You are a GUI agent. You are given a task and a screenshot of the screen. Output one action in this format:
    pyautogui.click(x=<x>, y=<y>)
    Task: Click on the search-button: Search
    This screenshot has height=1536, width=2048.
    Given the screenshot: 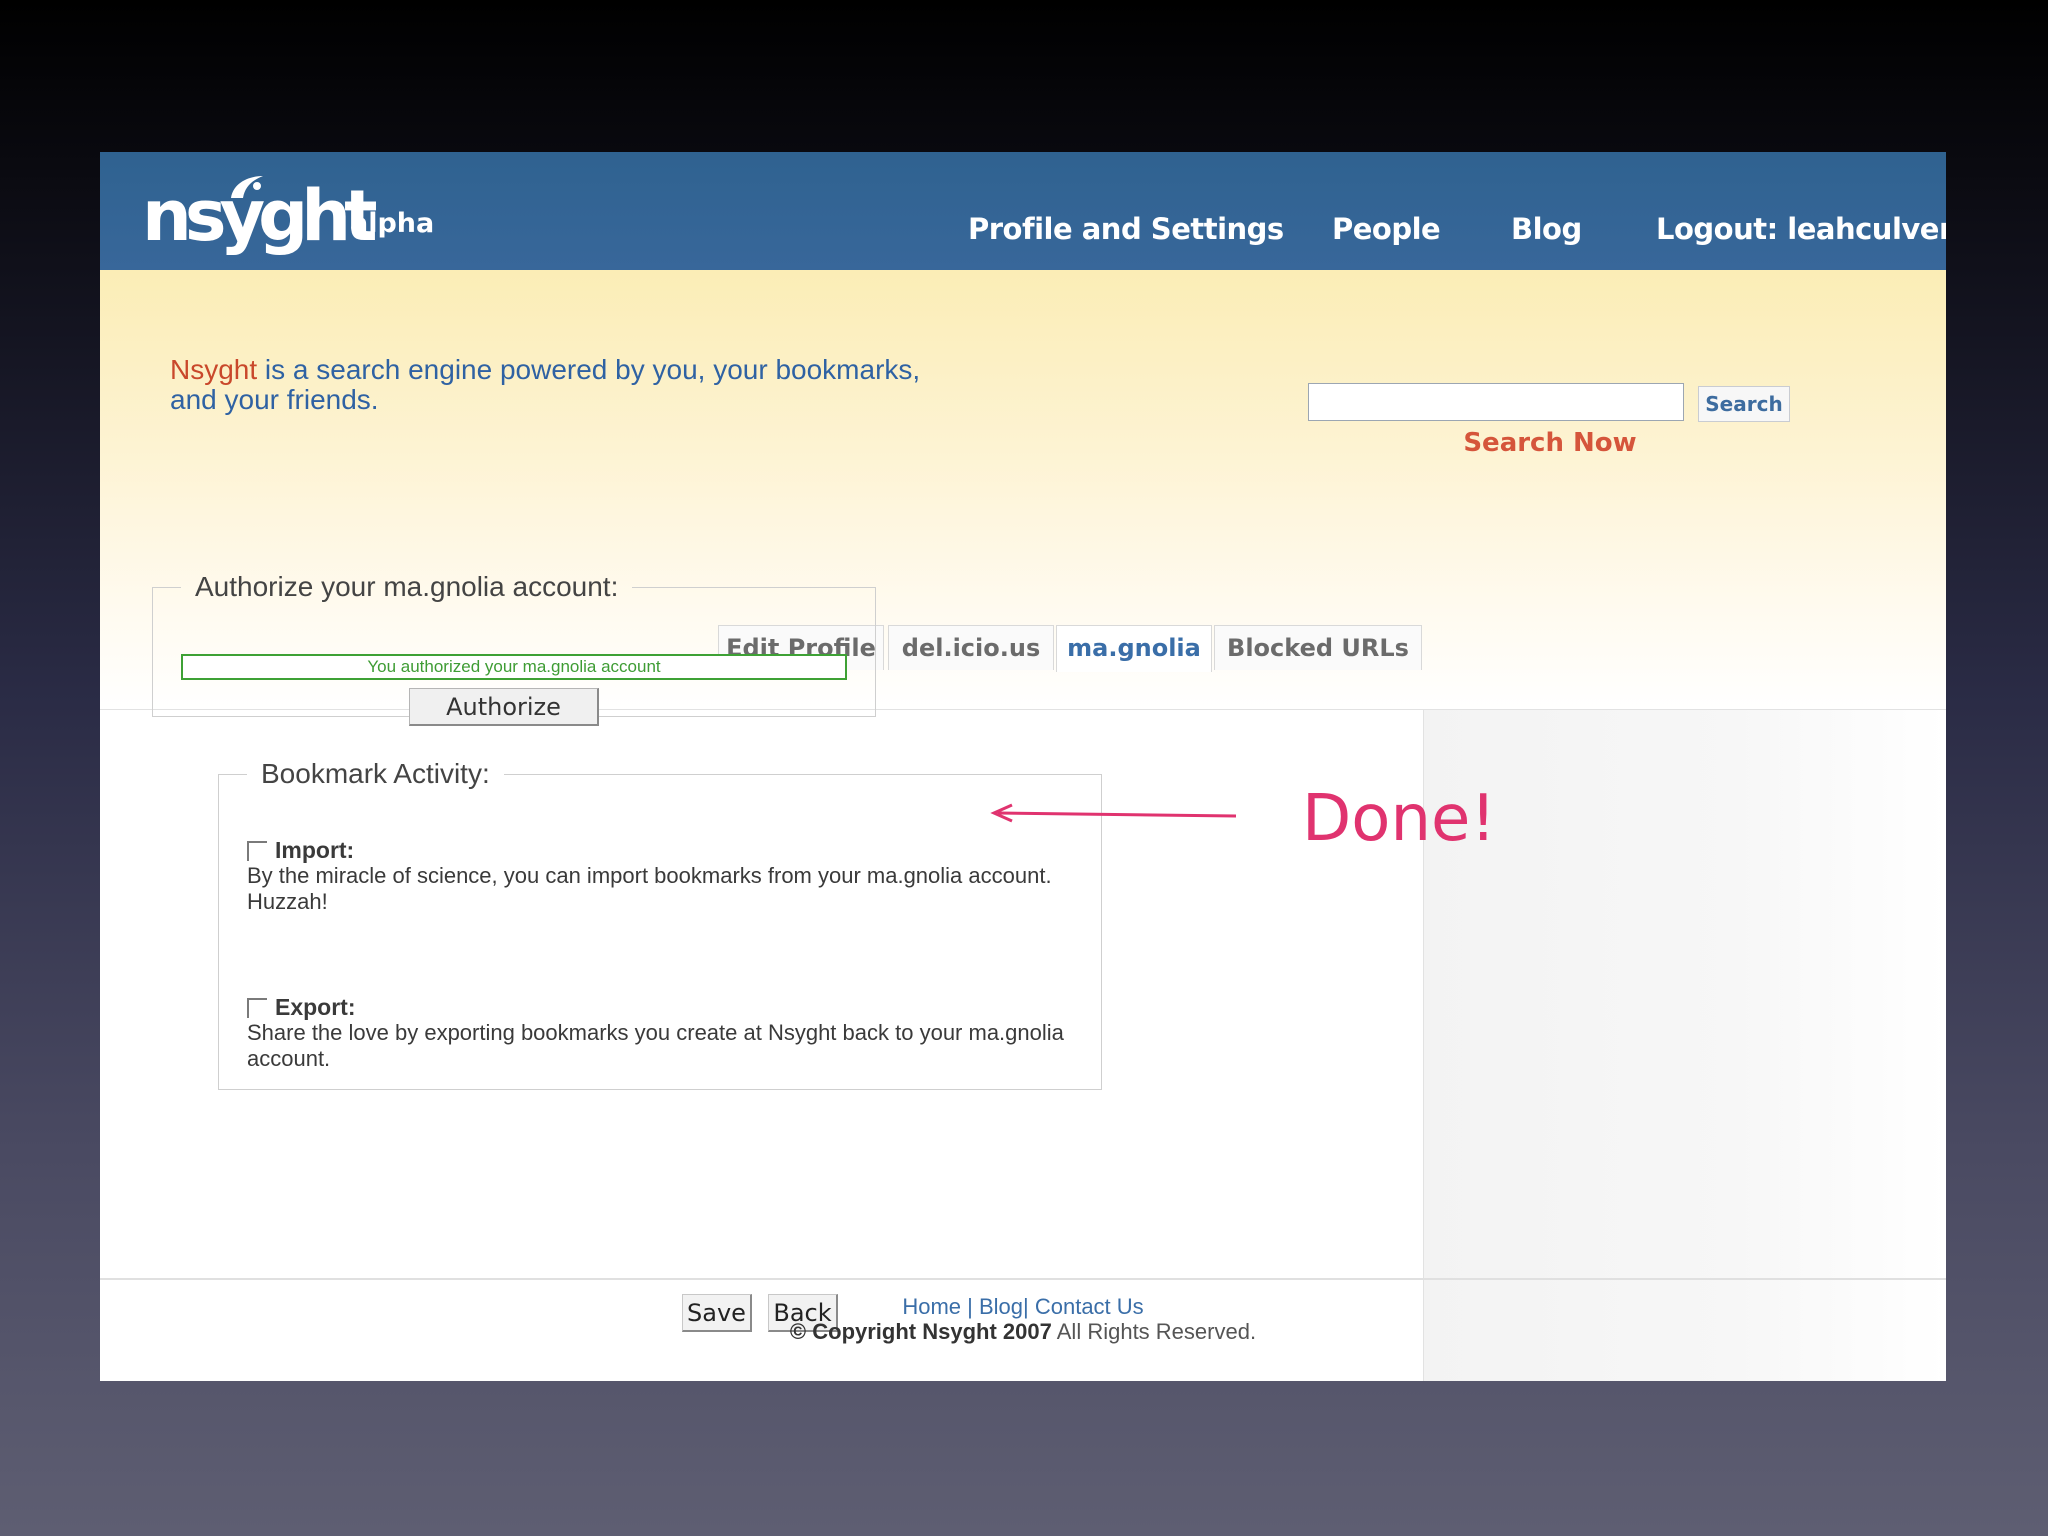 What is the action you would take?
    pyautogui.click(x=1744, y=404)
    